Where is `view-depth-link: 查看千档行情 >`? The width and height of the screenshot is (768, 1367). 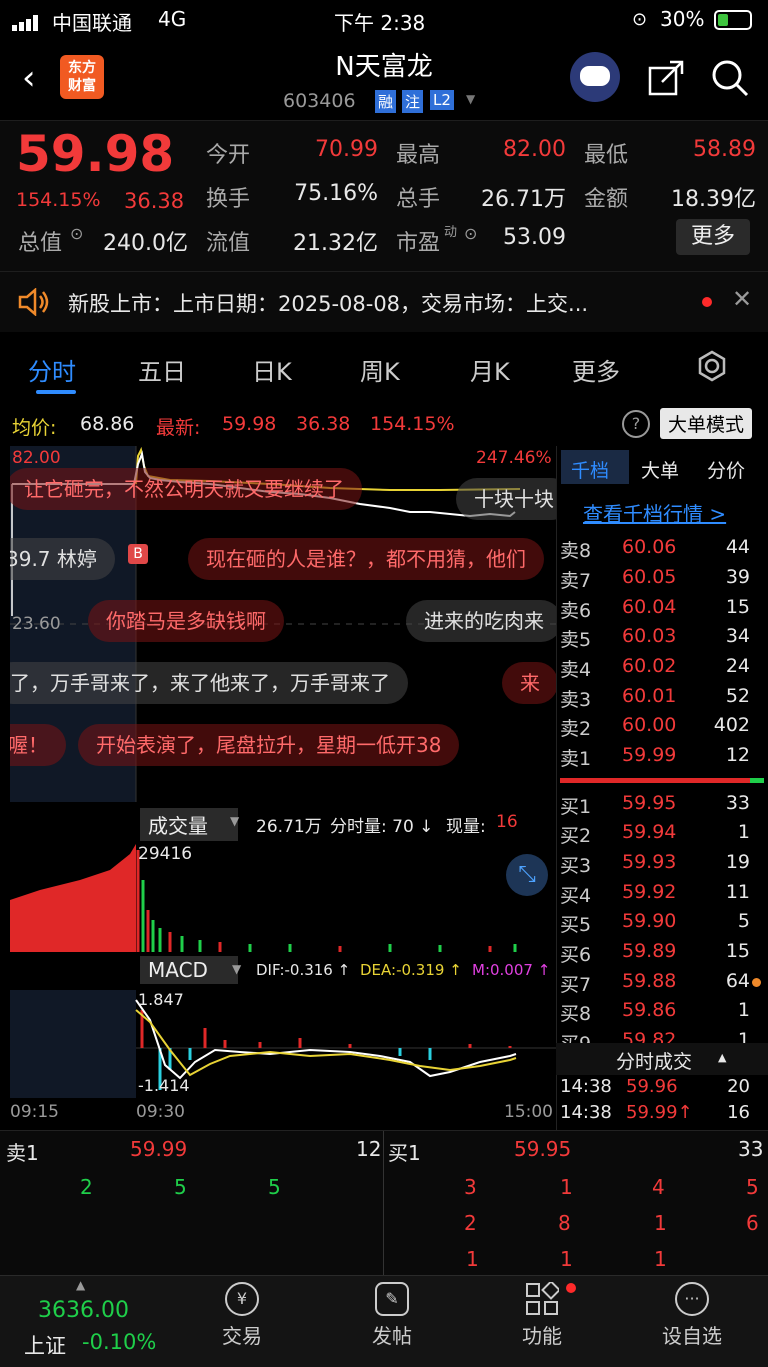
view-depth-link: 查看千档行情 > is located at coordinates (654, 512).